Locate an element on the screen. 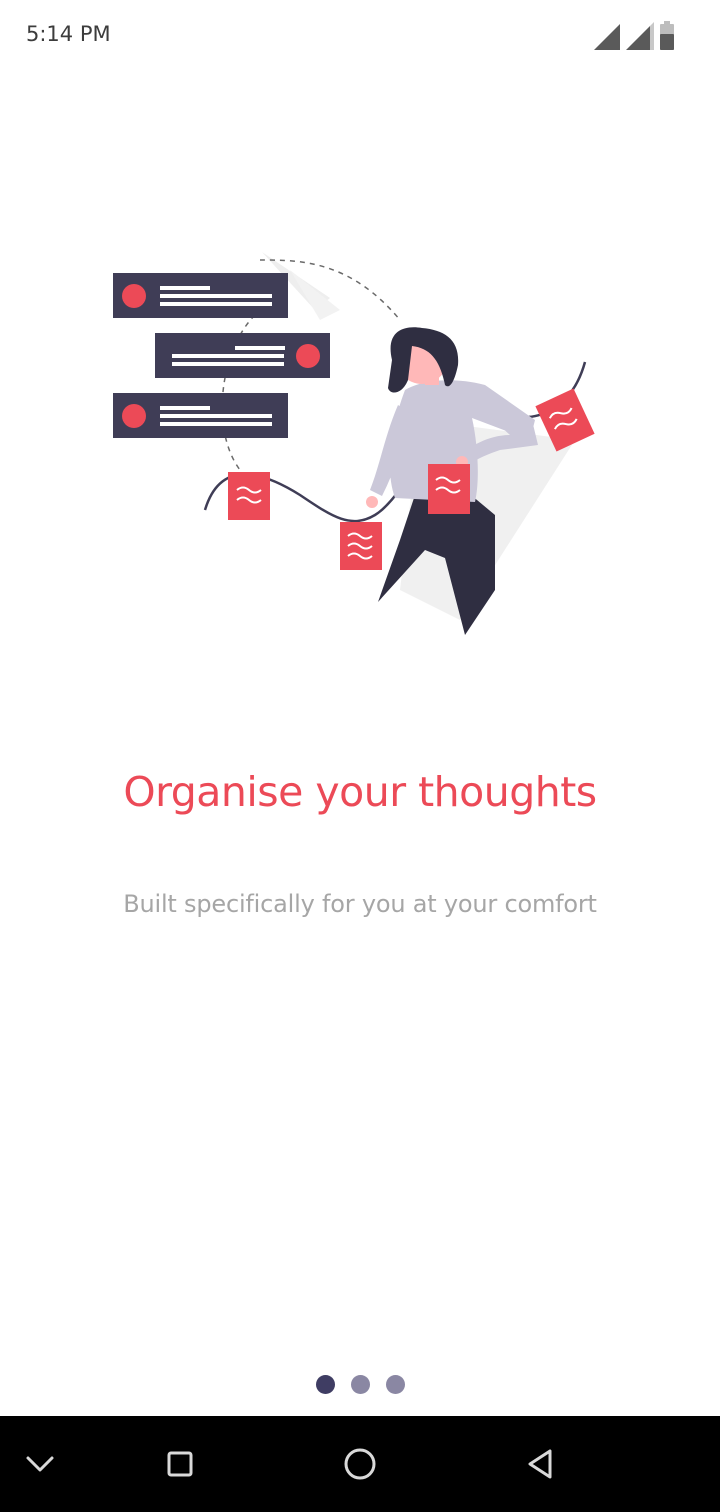 The width and height of the screenshot is (720, 1512). system-nav-bar is located at coordinates (360, 1464).